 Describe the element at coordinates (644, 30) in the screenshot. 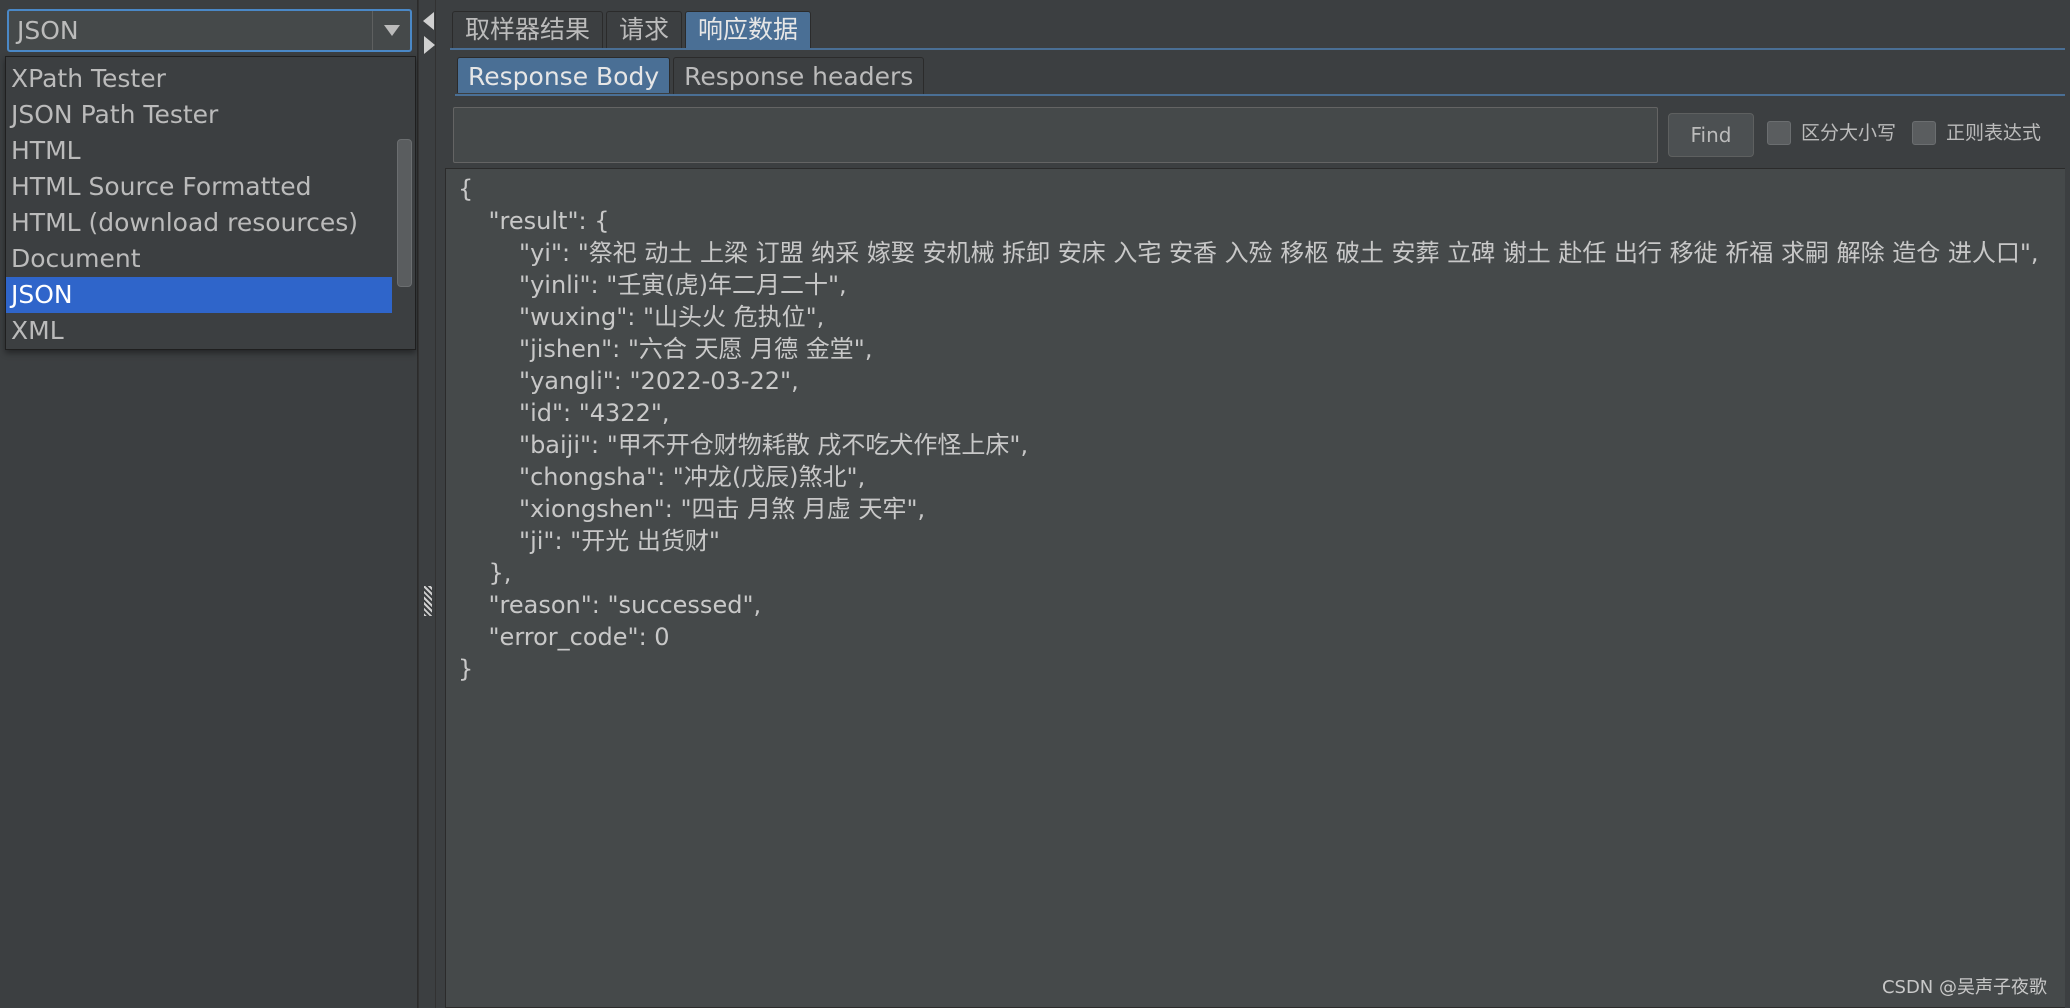

I see `tab-main-1: 请求` at that location.